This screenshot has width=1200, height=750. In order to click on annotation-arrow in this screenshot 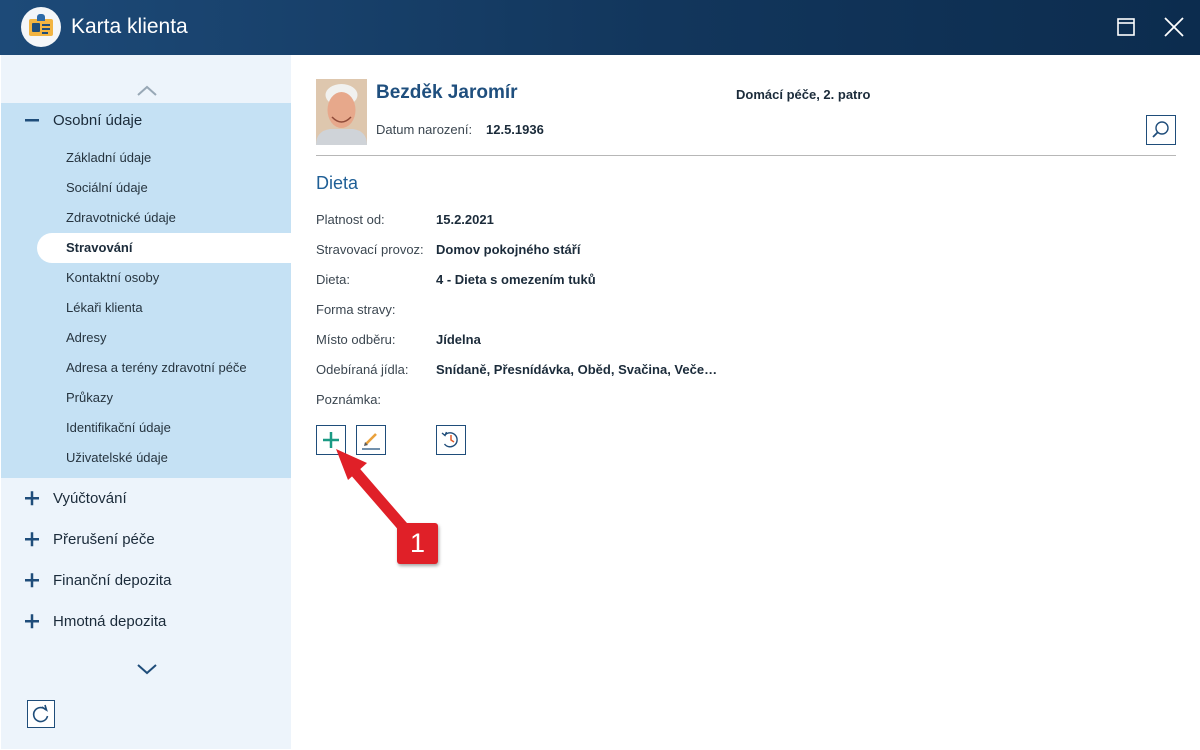, I will do `click(373, 491)`.